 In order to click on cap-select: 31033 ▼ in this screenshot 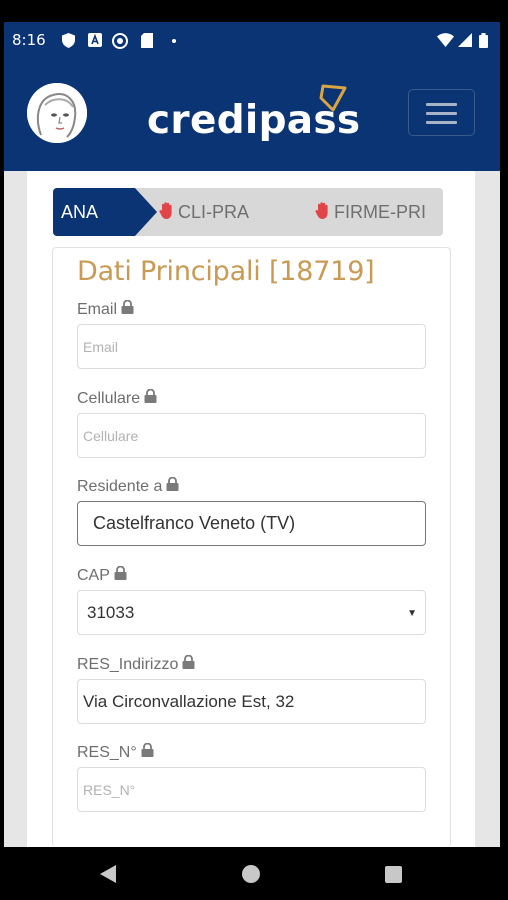, I will do `click(251, 612)`.